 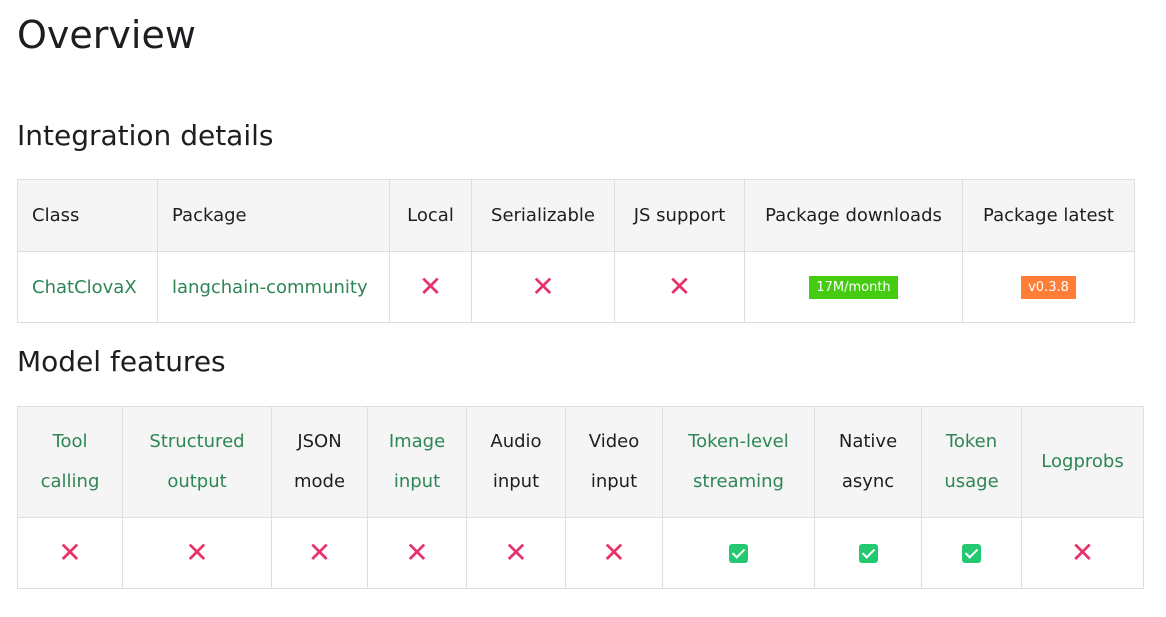 What do you see at coordinates (738, 481) in the screenshot?
I see `header-line: streaming` at bounding box center [738, 481].